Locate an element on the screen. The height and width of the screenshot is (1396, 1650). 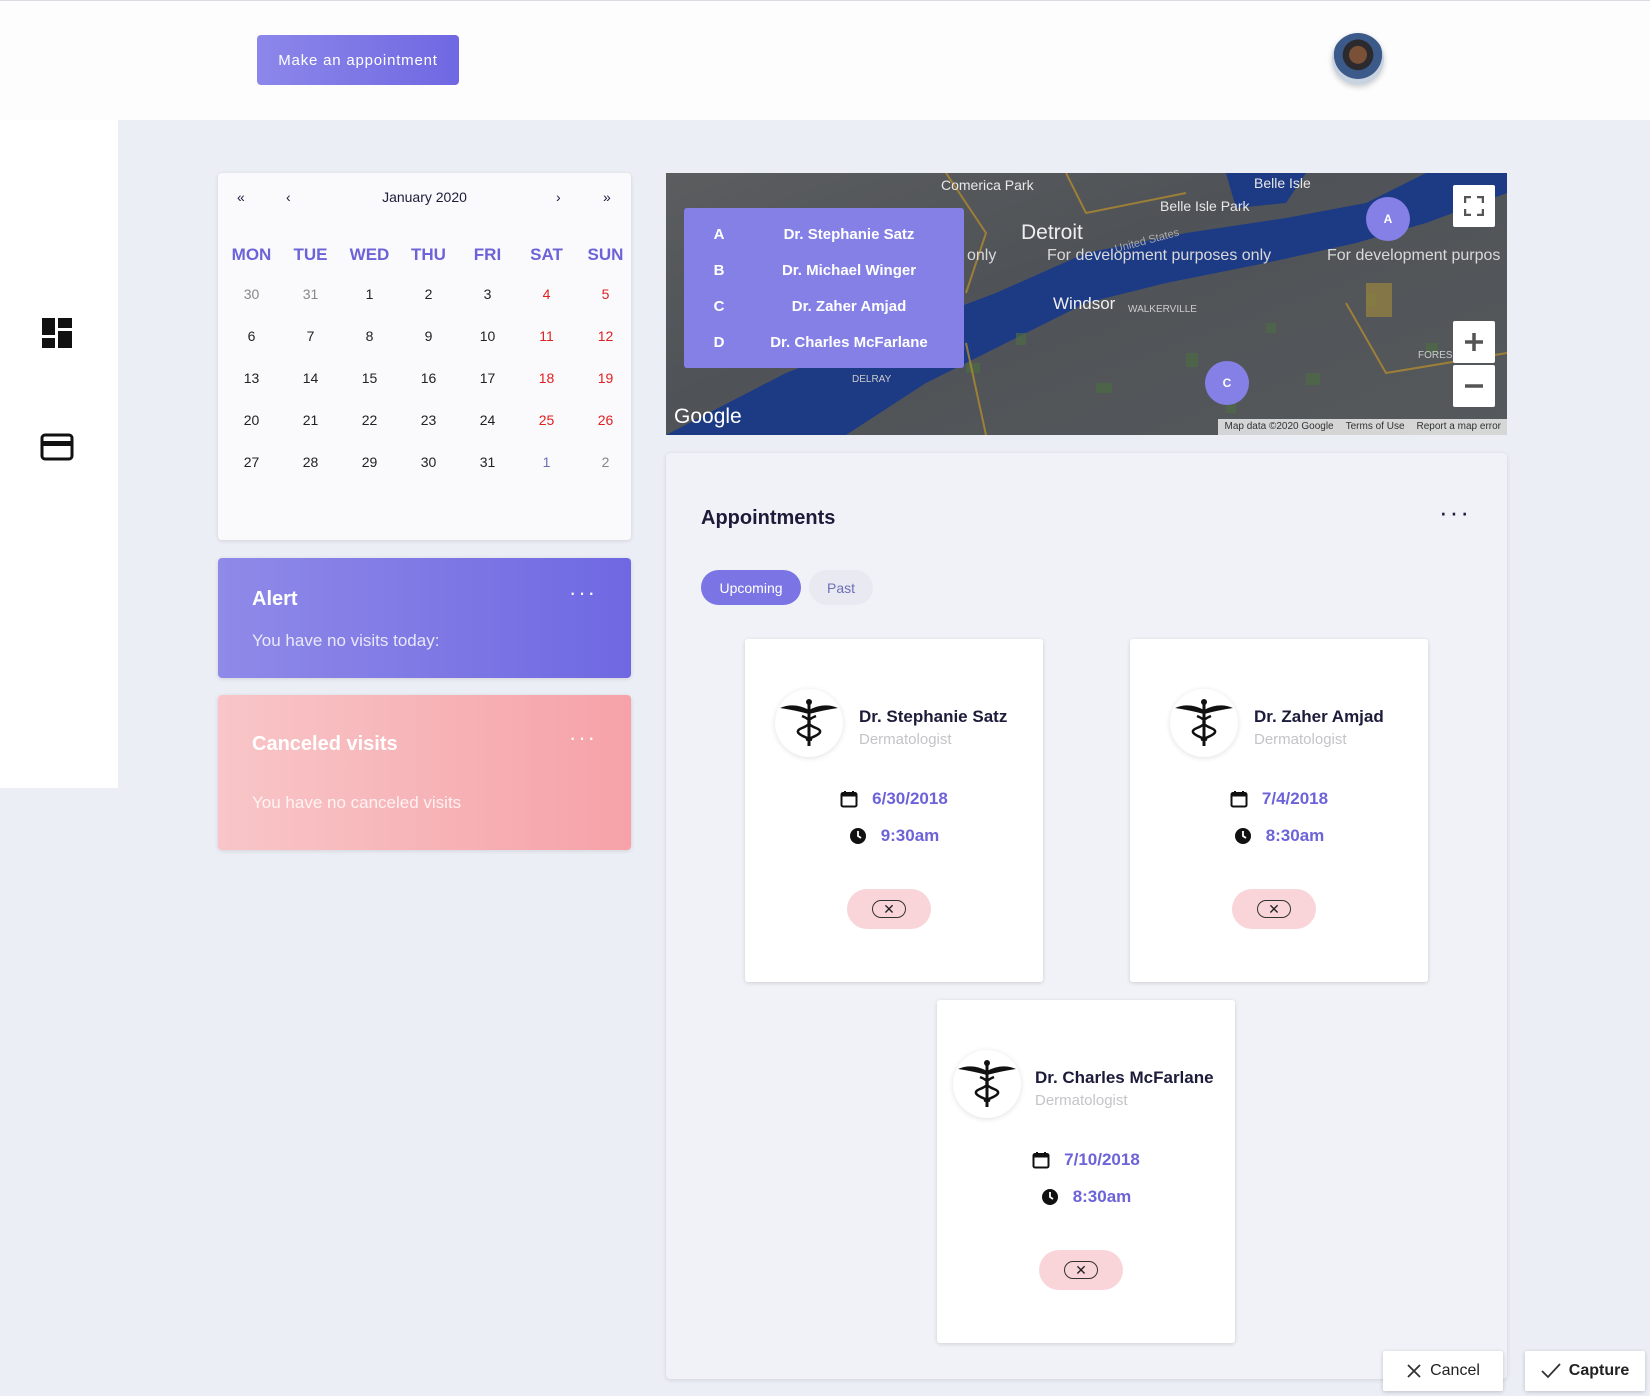
capture-label: Capture is located at coordinates (1599, 1370).